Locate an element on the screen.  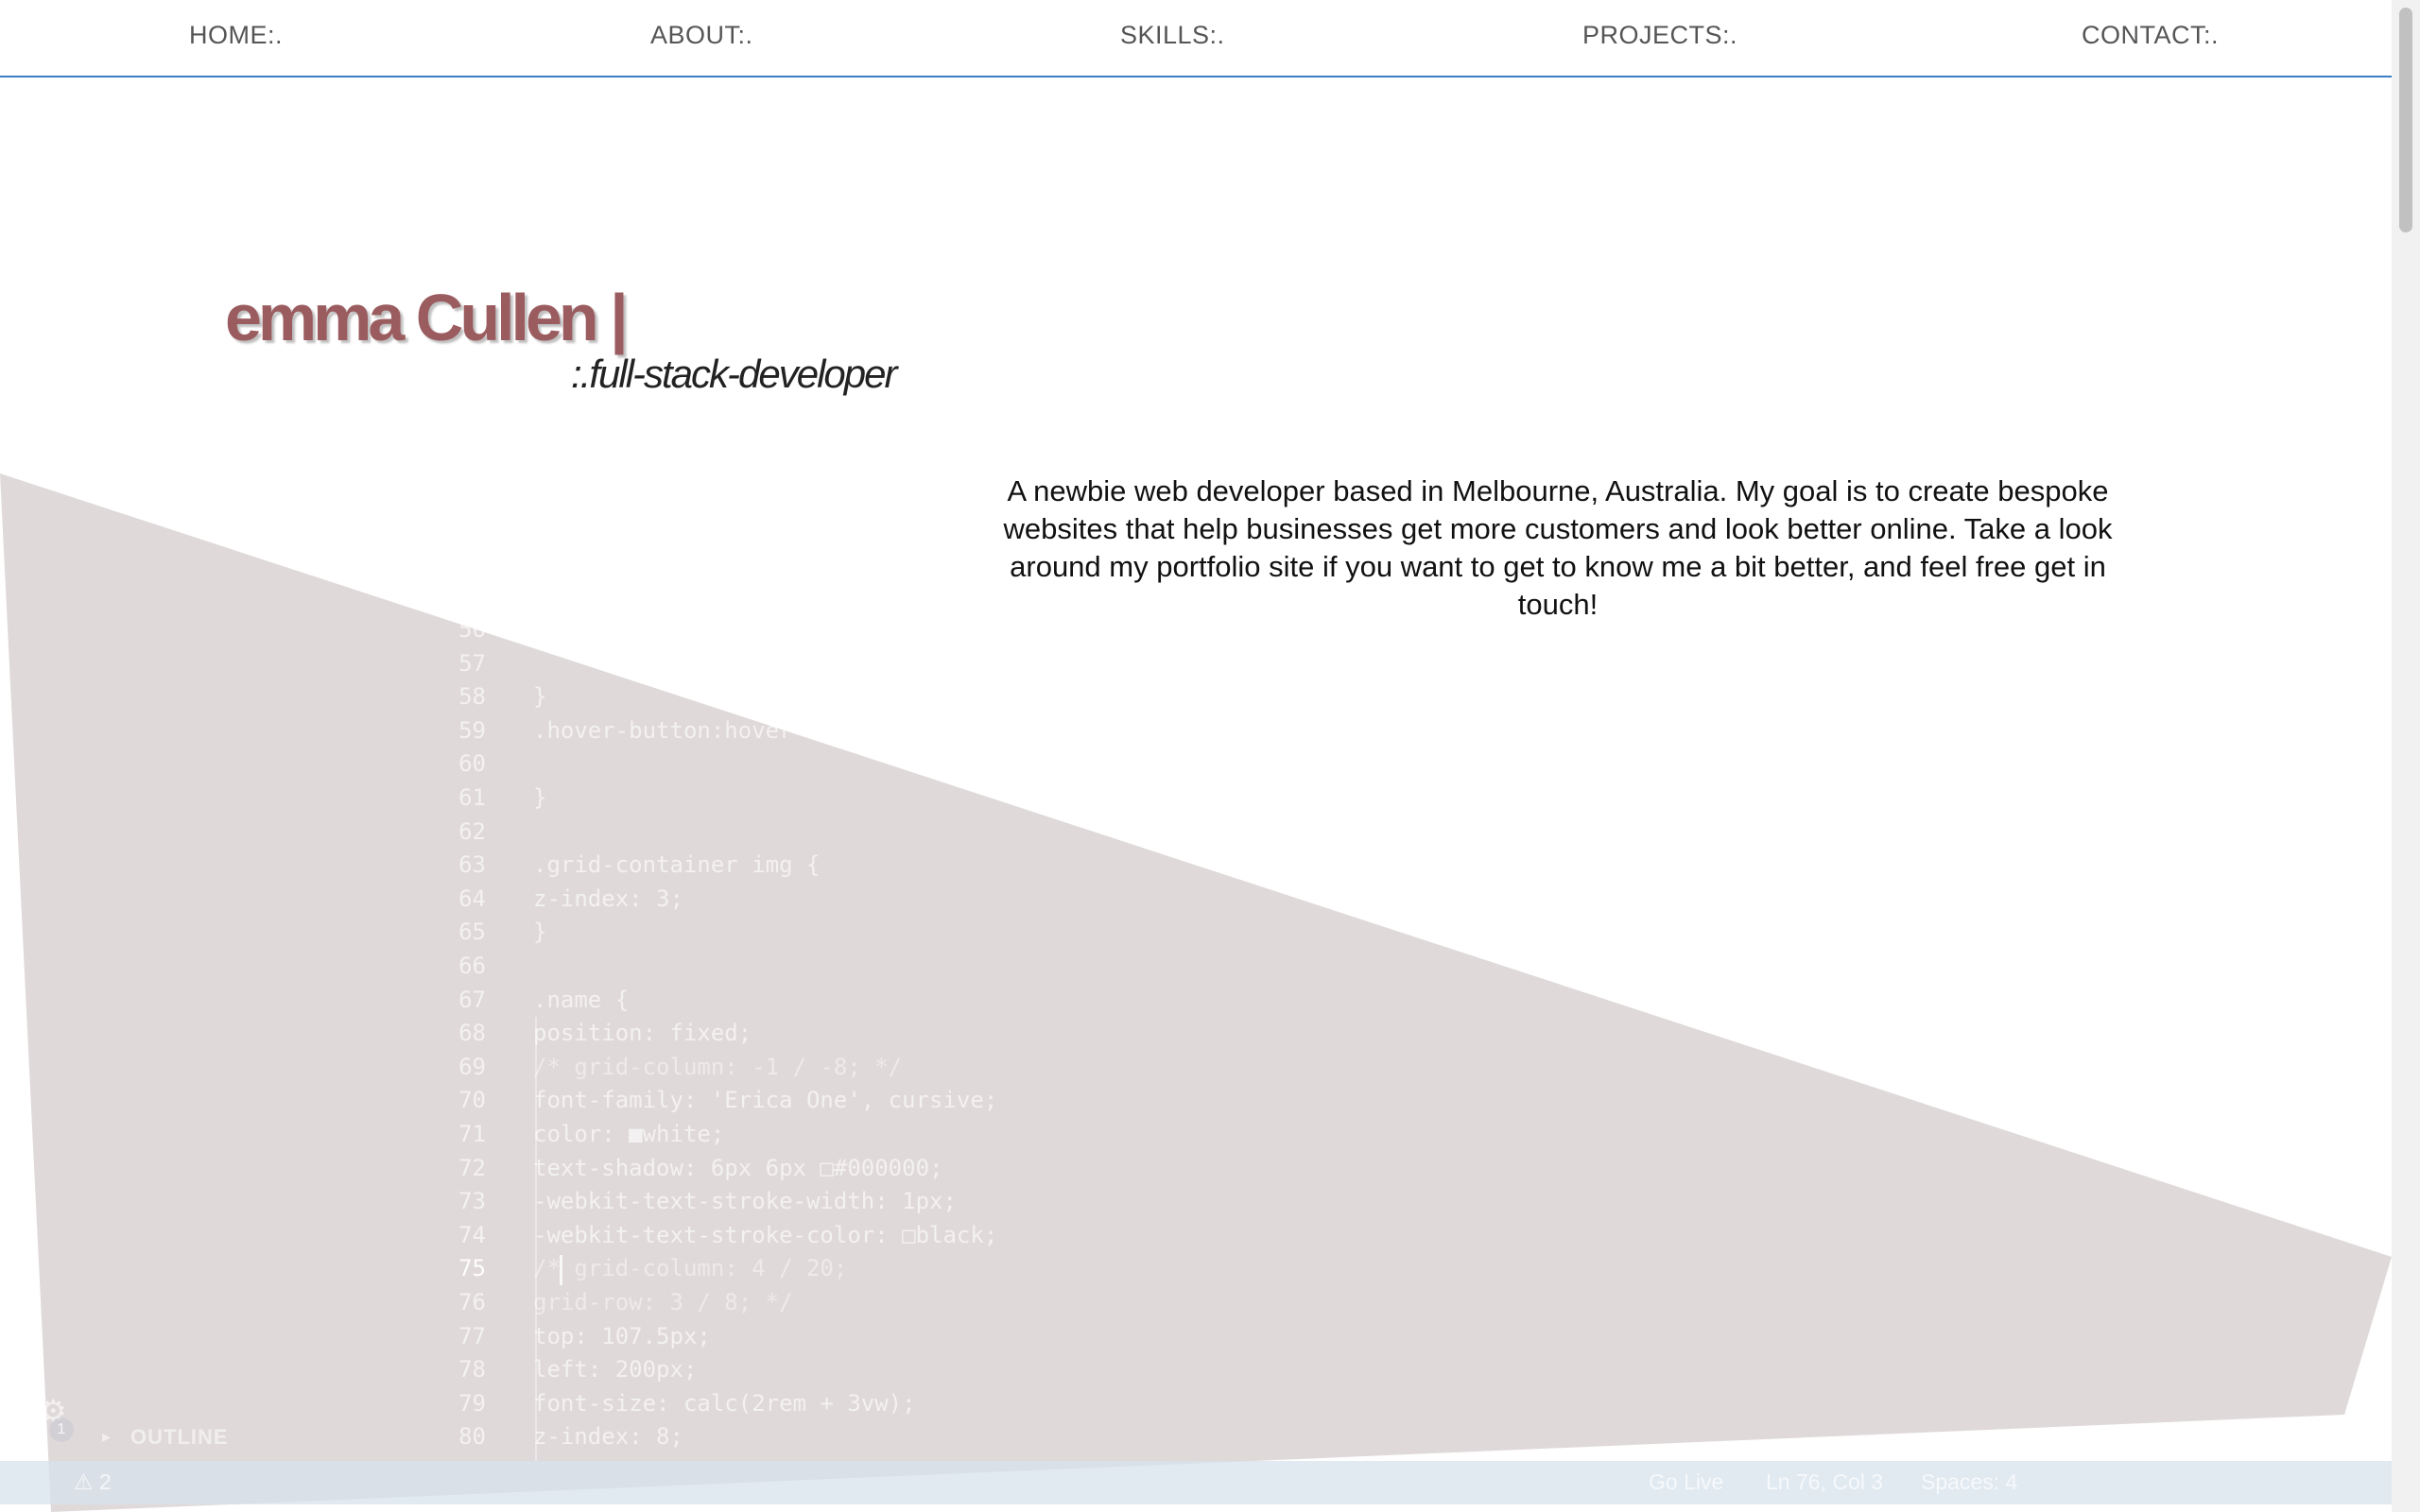
line-number: 61 is located at coordinates (472, 797).